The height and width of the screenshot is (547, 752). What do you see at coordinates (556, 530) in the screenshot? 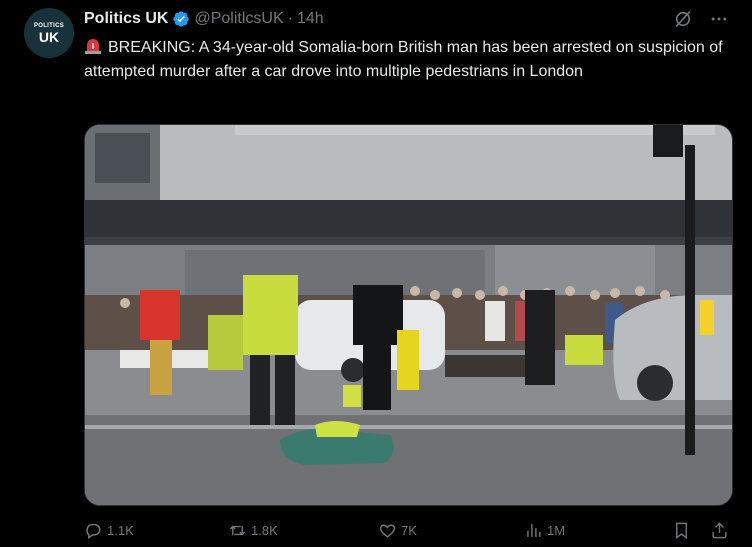
I see `views-count: 1M` at bounding box center [556, 530].